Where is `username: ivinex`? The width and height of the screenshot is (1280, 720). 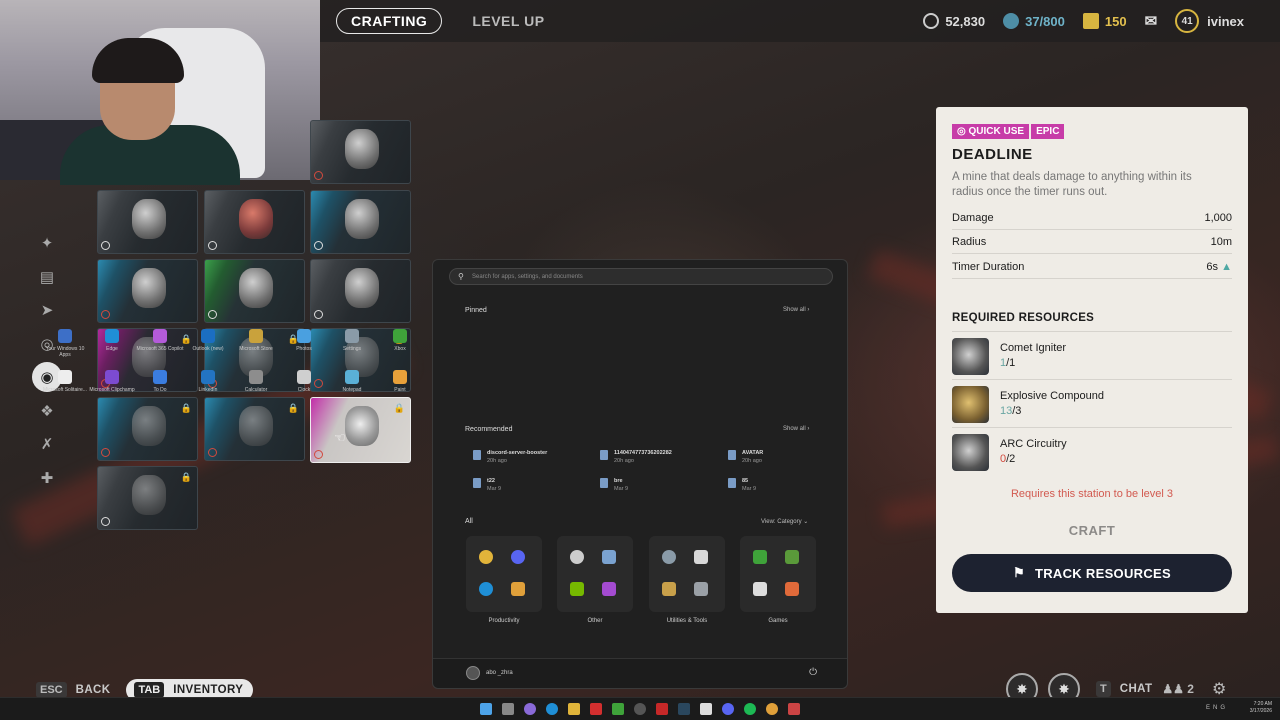
username: ivinex is located at coordinates (1225, 21).